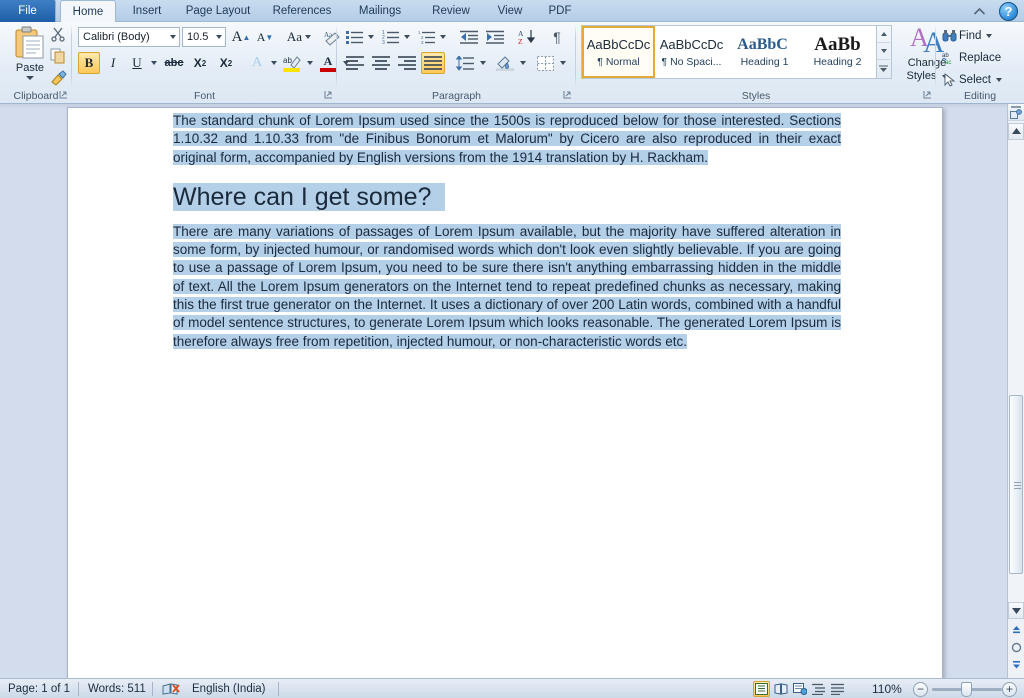 The image size is (1024, 698). I want to click on show-formatting-marks-button: ¶, so click(557, 37).